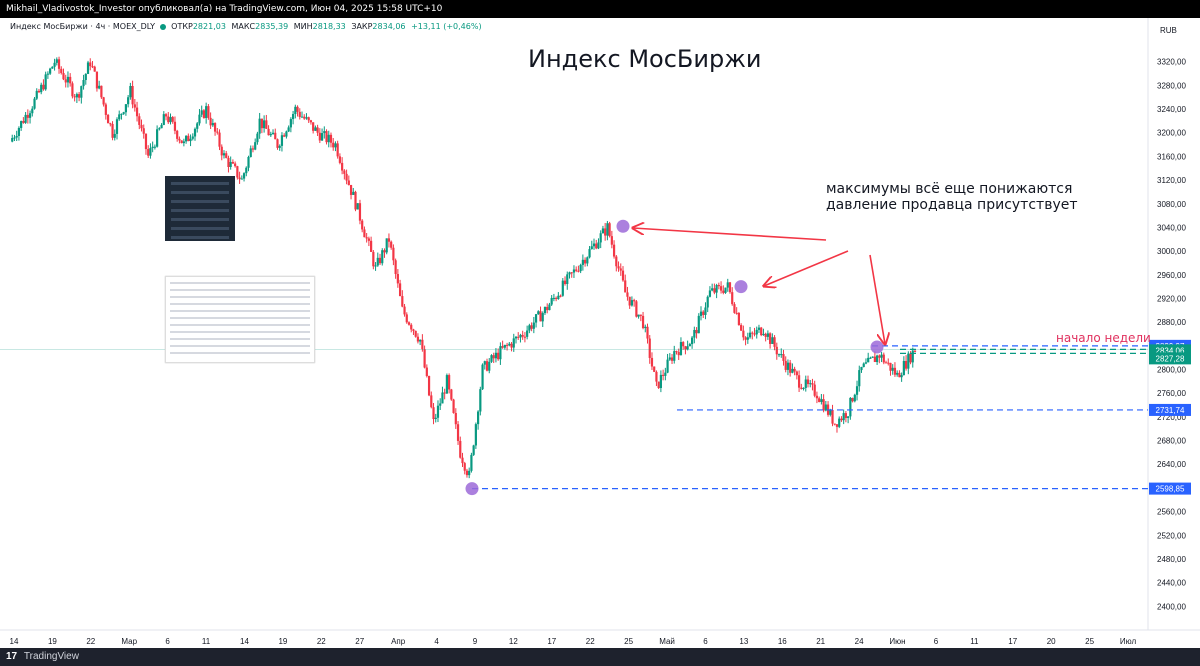 This screenshot has height=666, width=1200. What do you see at coordinates (329, 26) in the screenshot?
I see `low-value: 2818,33` at bounding box center [329, 26].